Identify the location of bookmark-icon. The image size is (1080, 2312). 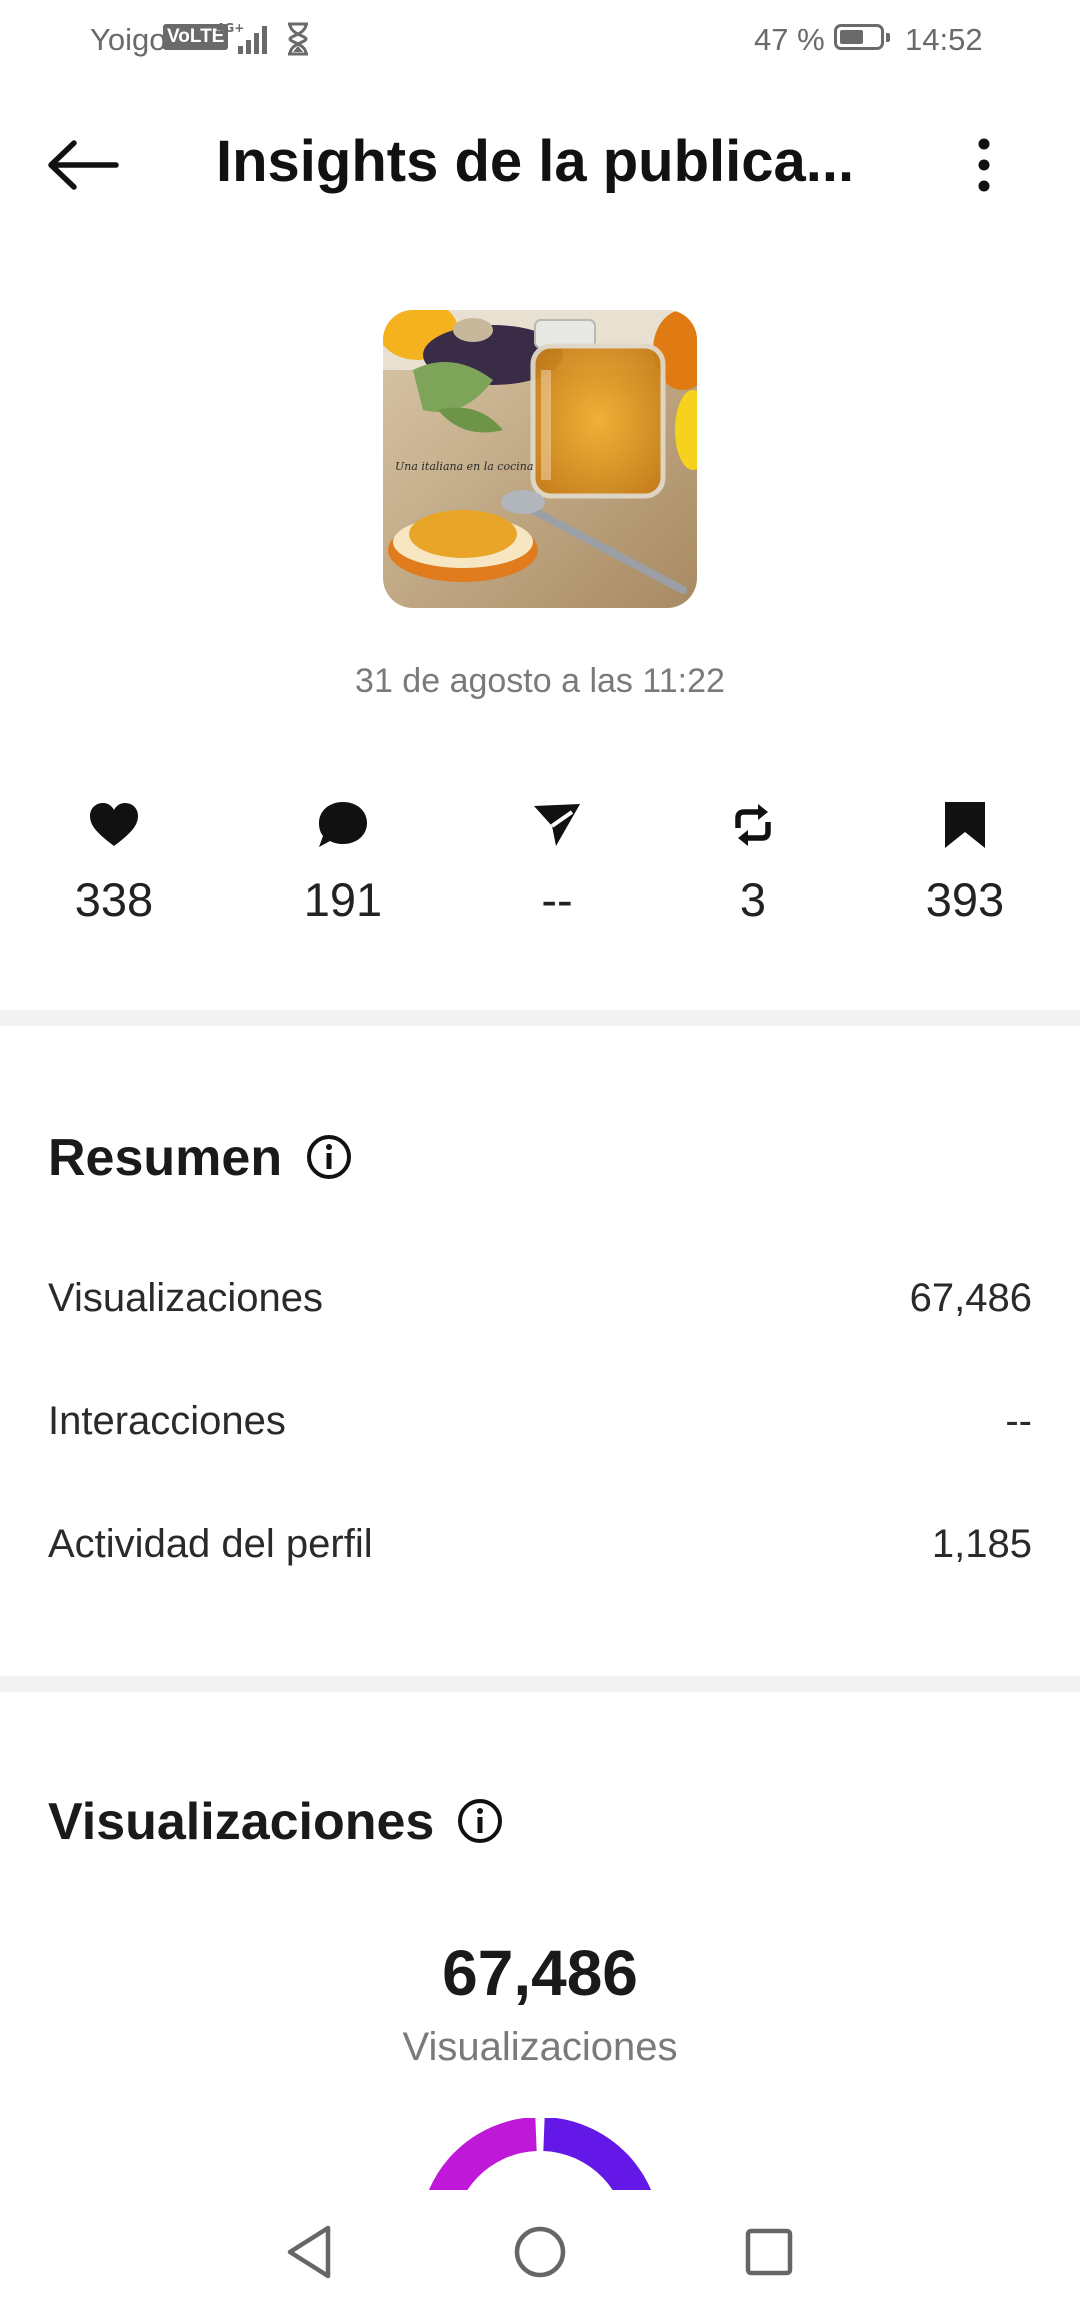
(965, 825).